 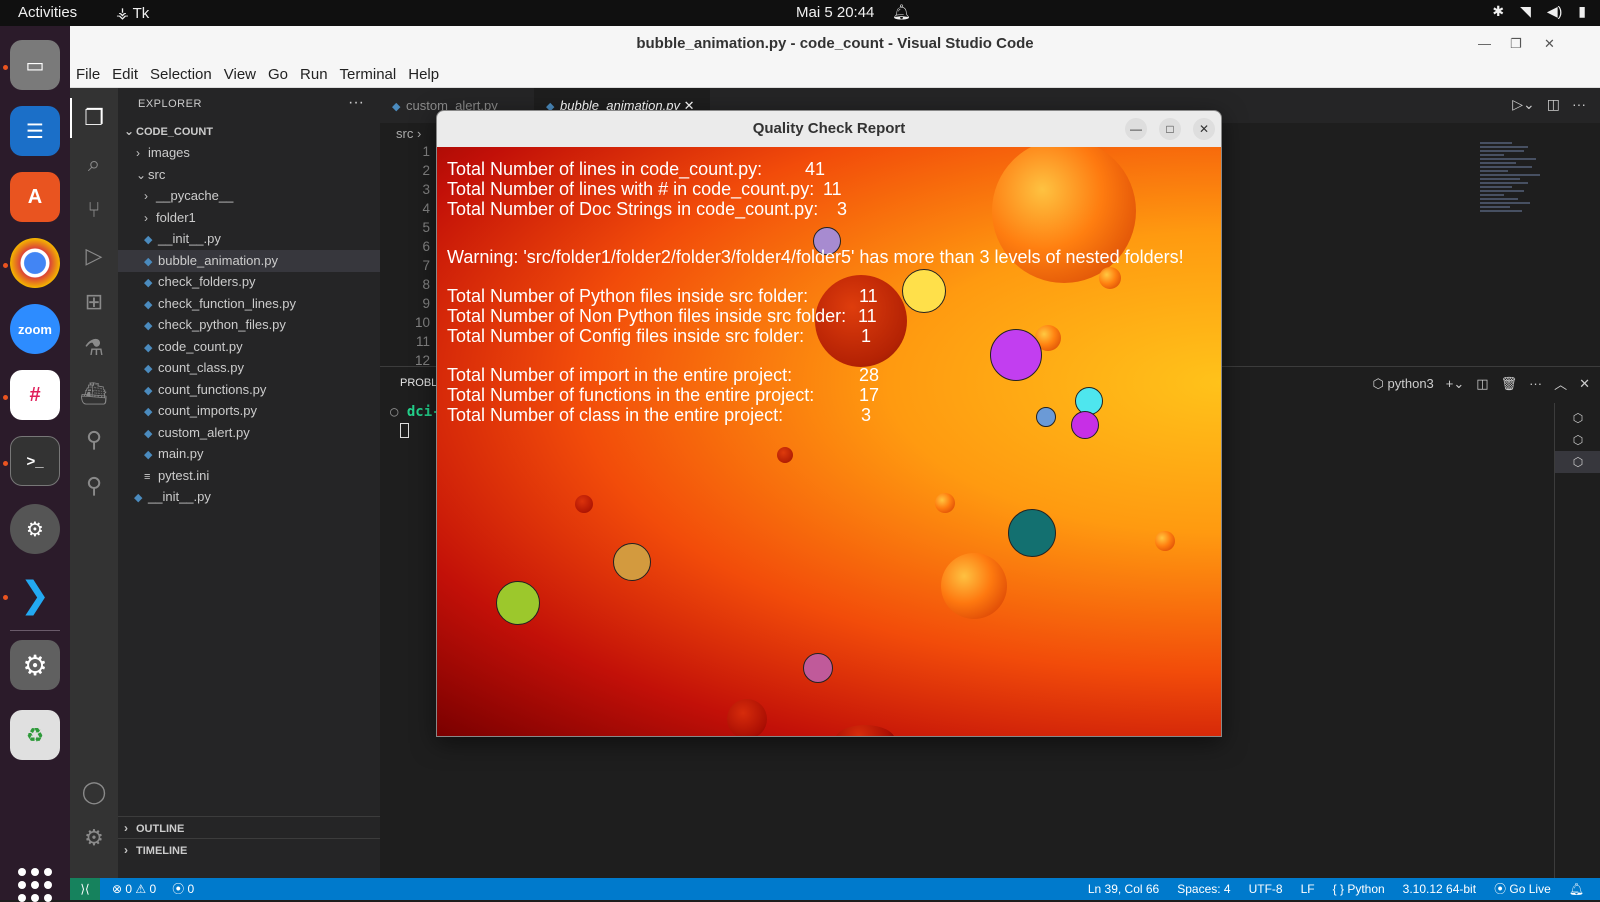 I want to click on search-icon: ⌕, so click(x=94, y=164).